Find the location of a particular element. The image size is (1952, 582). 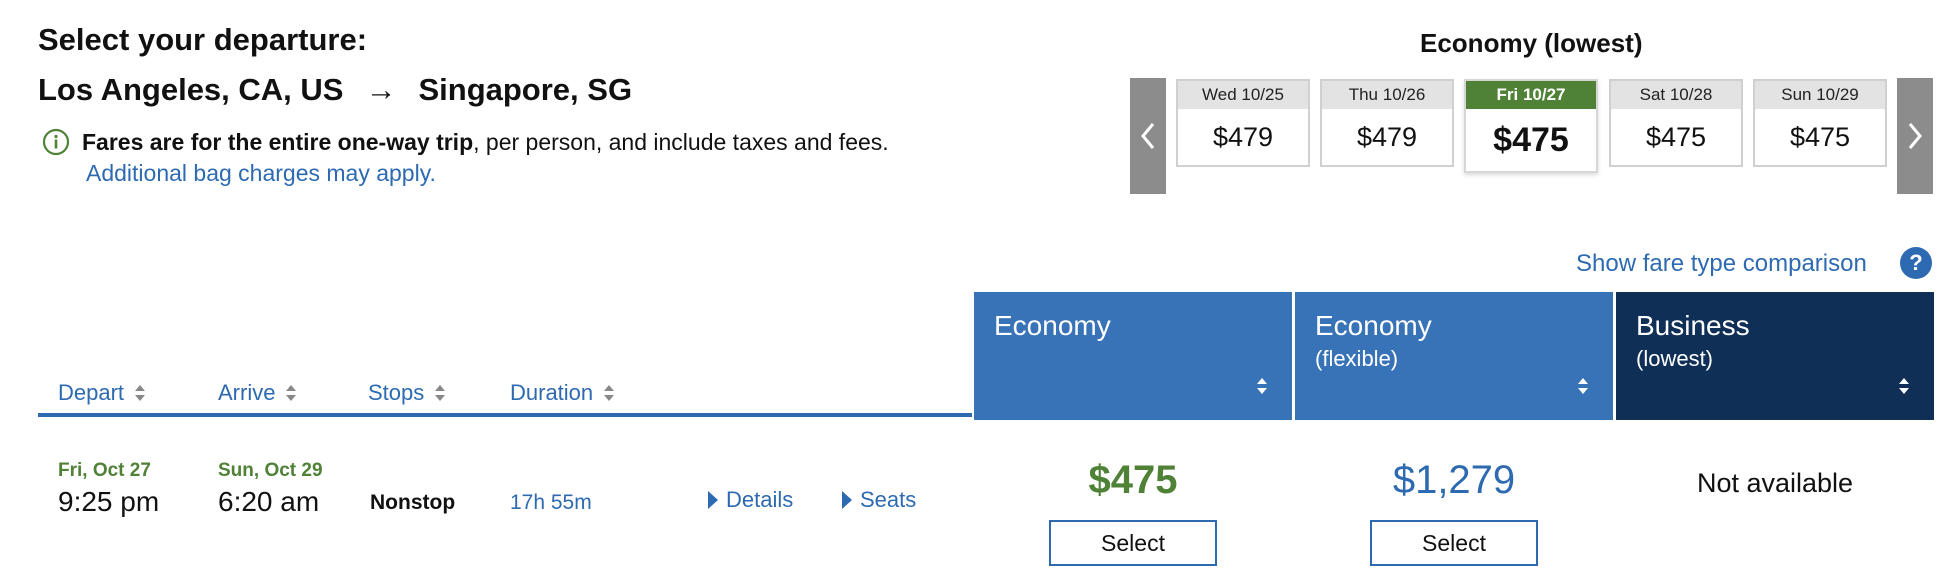

fare-note-bold: Fares are for the entire one-way trip is located at coordinates (278, 141).